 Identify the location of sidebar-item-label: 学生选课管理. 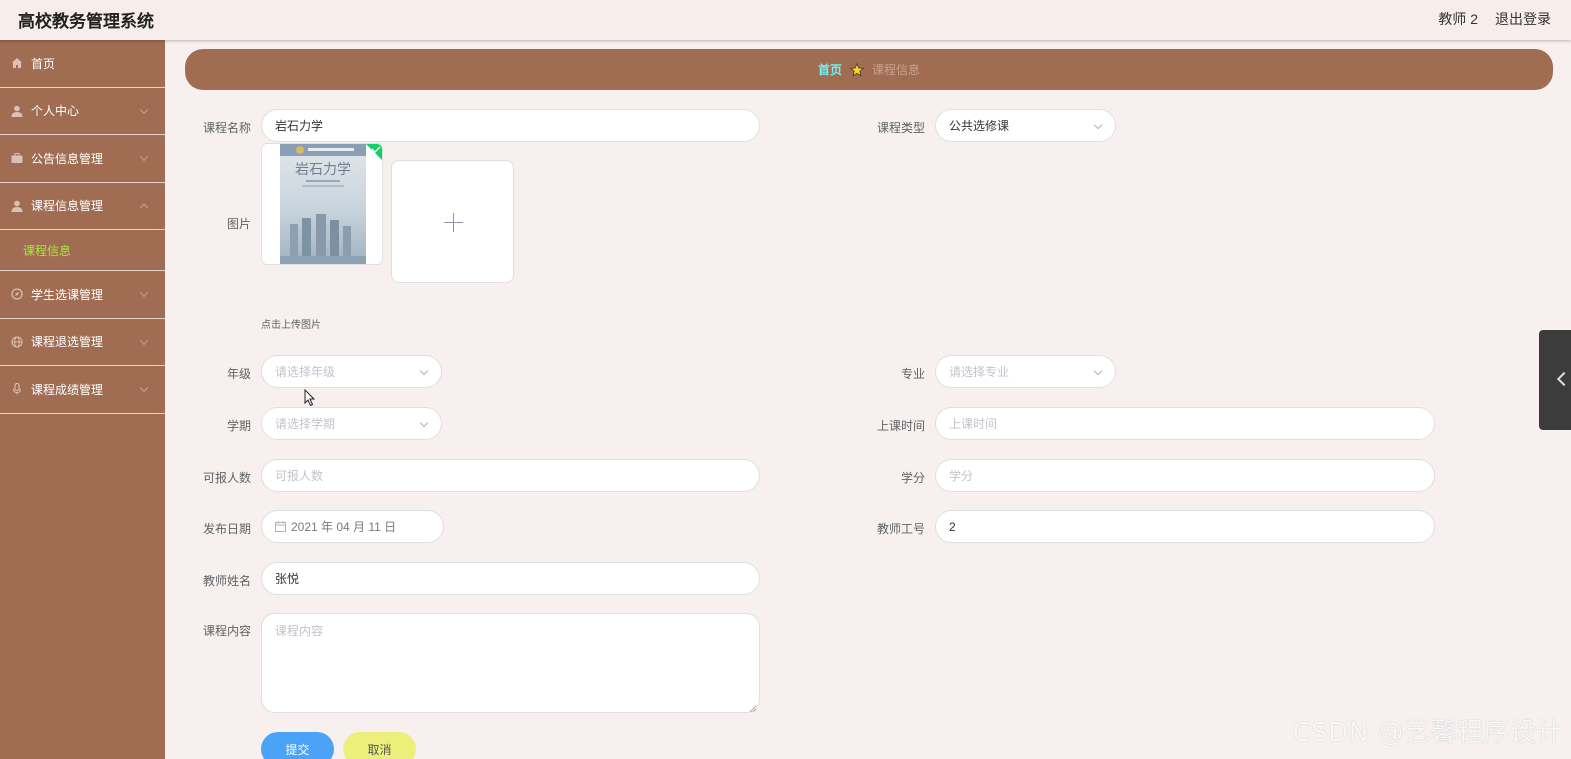
(67, 294).